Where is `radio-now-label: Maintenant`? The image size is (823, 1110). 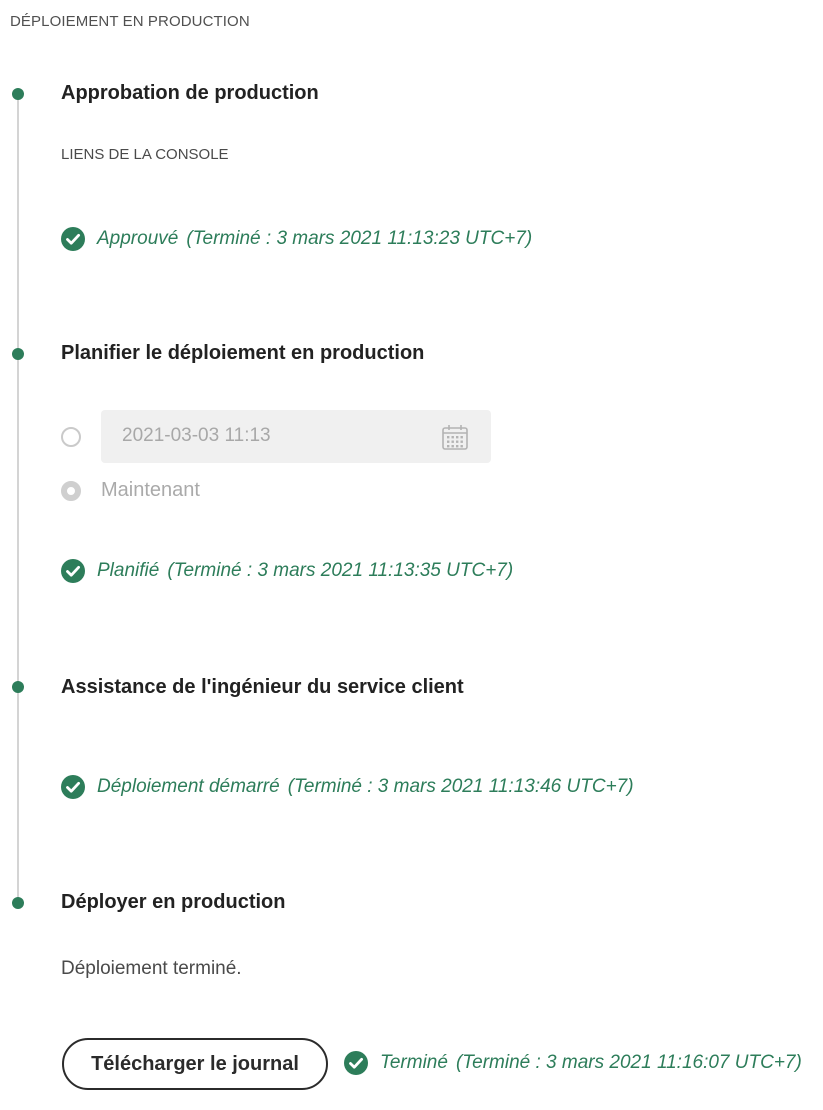
radio-now-label: Maintenant is located at coordinates (150, 490).